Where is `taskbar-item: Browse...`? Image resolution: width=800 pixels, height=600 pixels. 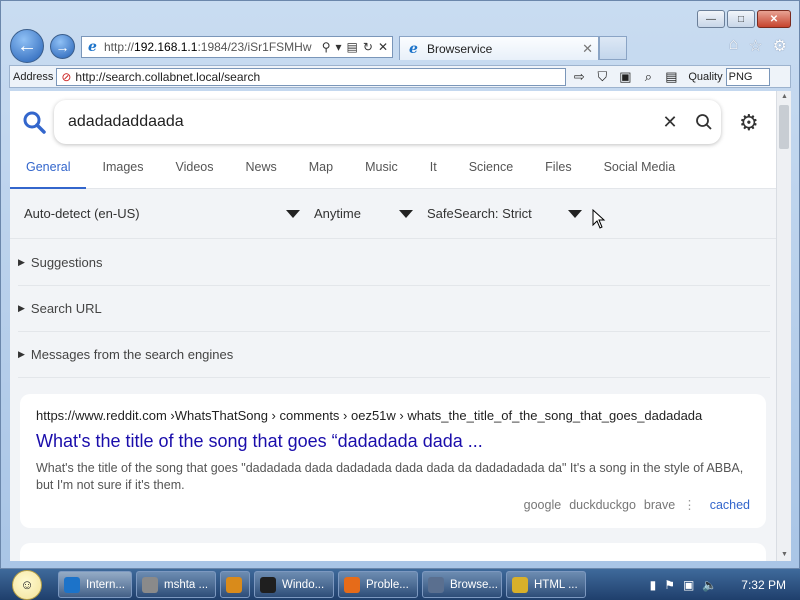 taskbar-item: Browse... is located at coordinates (462, 584).